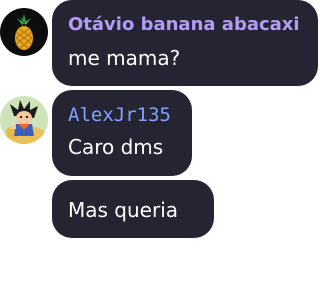 The image size is (320, 288). Describe the element at coordinates (116, 147) in the screenshot. I see `message-text: Caro dms` at that location.